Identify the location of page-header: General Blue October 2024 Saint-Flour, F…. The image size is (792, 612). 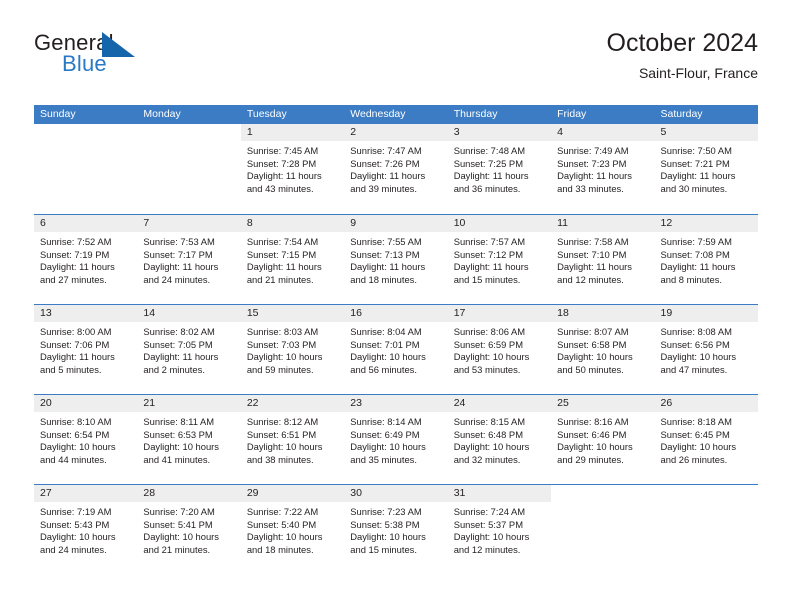
(396, 63).